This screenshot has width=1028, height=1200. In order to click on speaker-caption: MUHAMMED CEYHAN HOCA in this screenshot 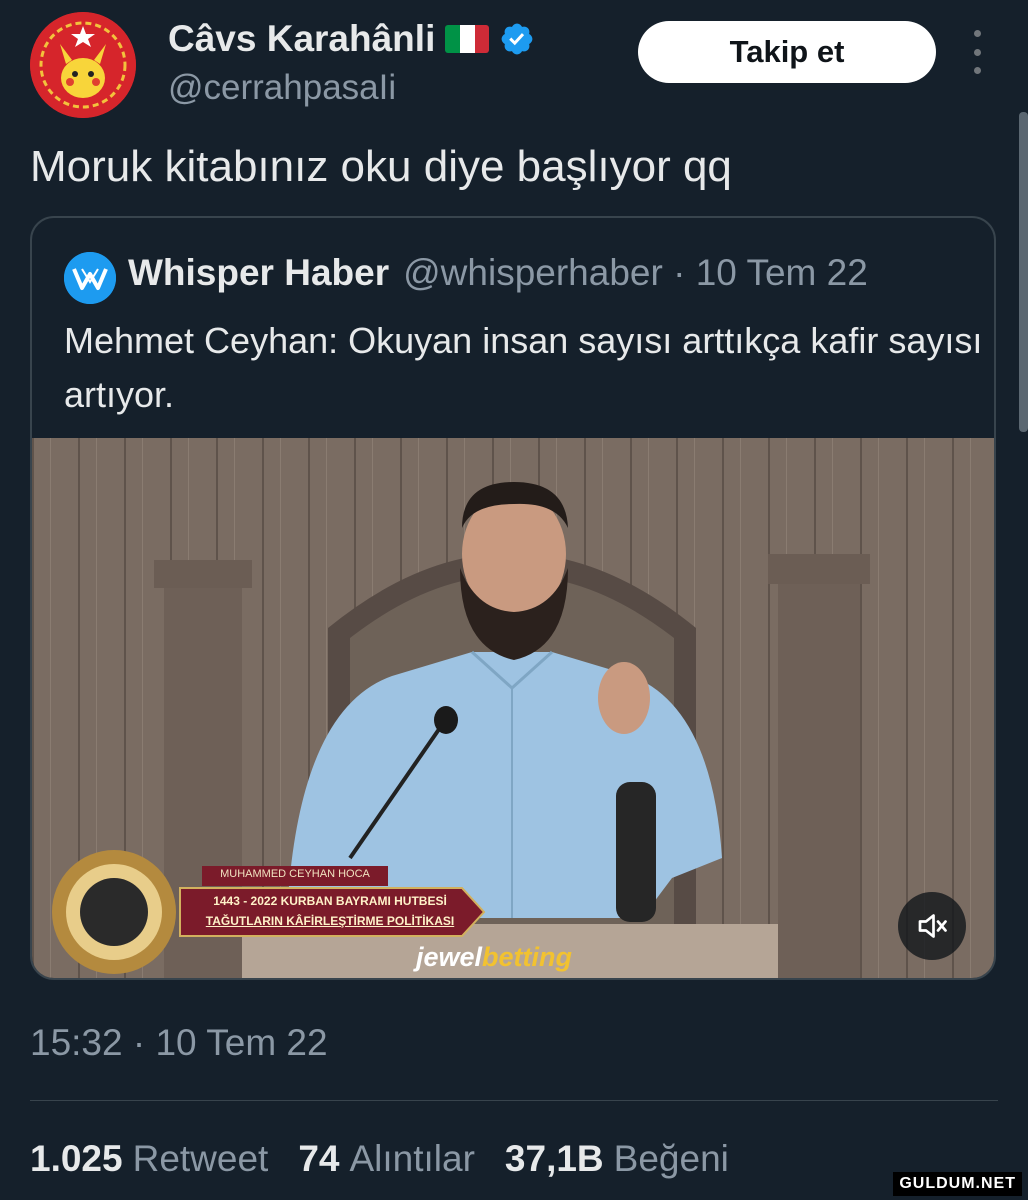, I will do `click(295, 874)`.